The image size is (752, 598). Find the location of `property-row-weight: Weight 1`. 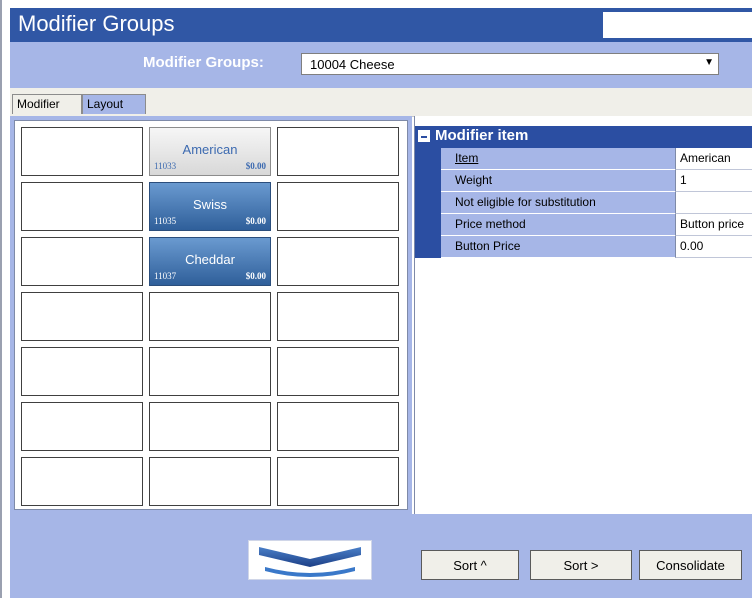

property-row-weight: Weight 1 is located at coordinates (583, 181).